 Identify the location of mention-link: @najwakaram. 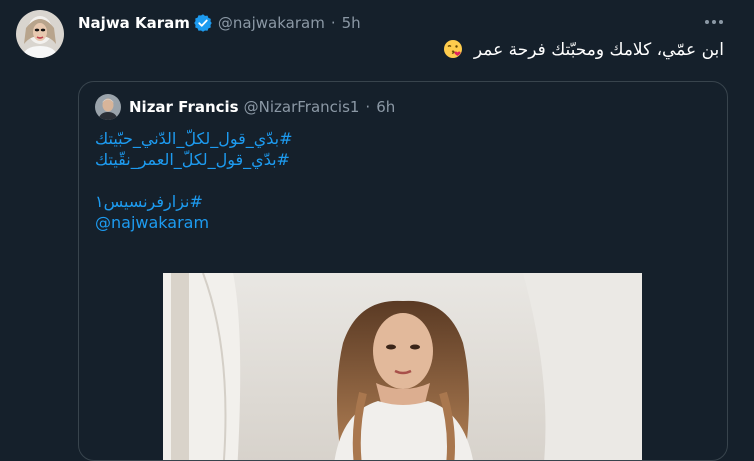
(245, 222).